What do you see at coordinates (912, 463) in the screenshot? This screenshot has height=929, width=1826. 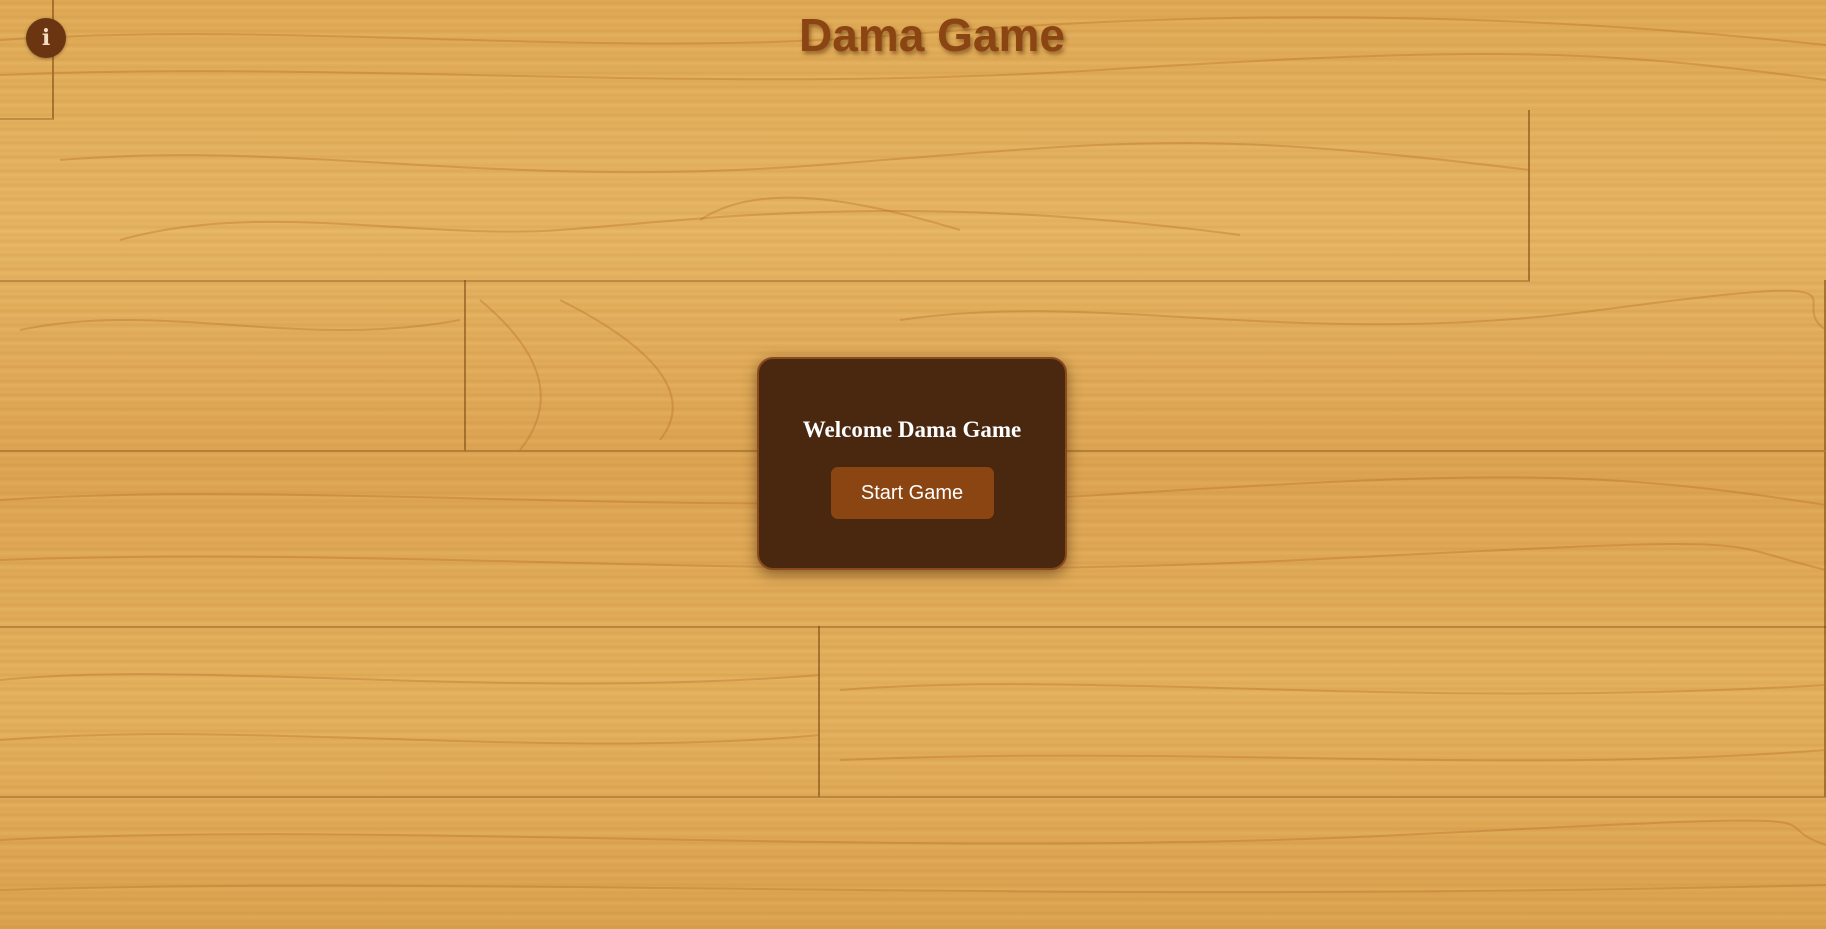 I see `welcome-dialog: Welcome Dama Game Start Game` at bounding box center [912, 463].